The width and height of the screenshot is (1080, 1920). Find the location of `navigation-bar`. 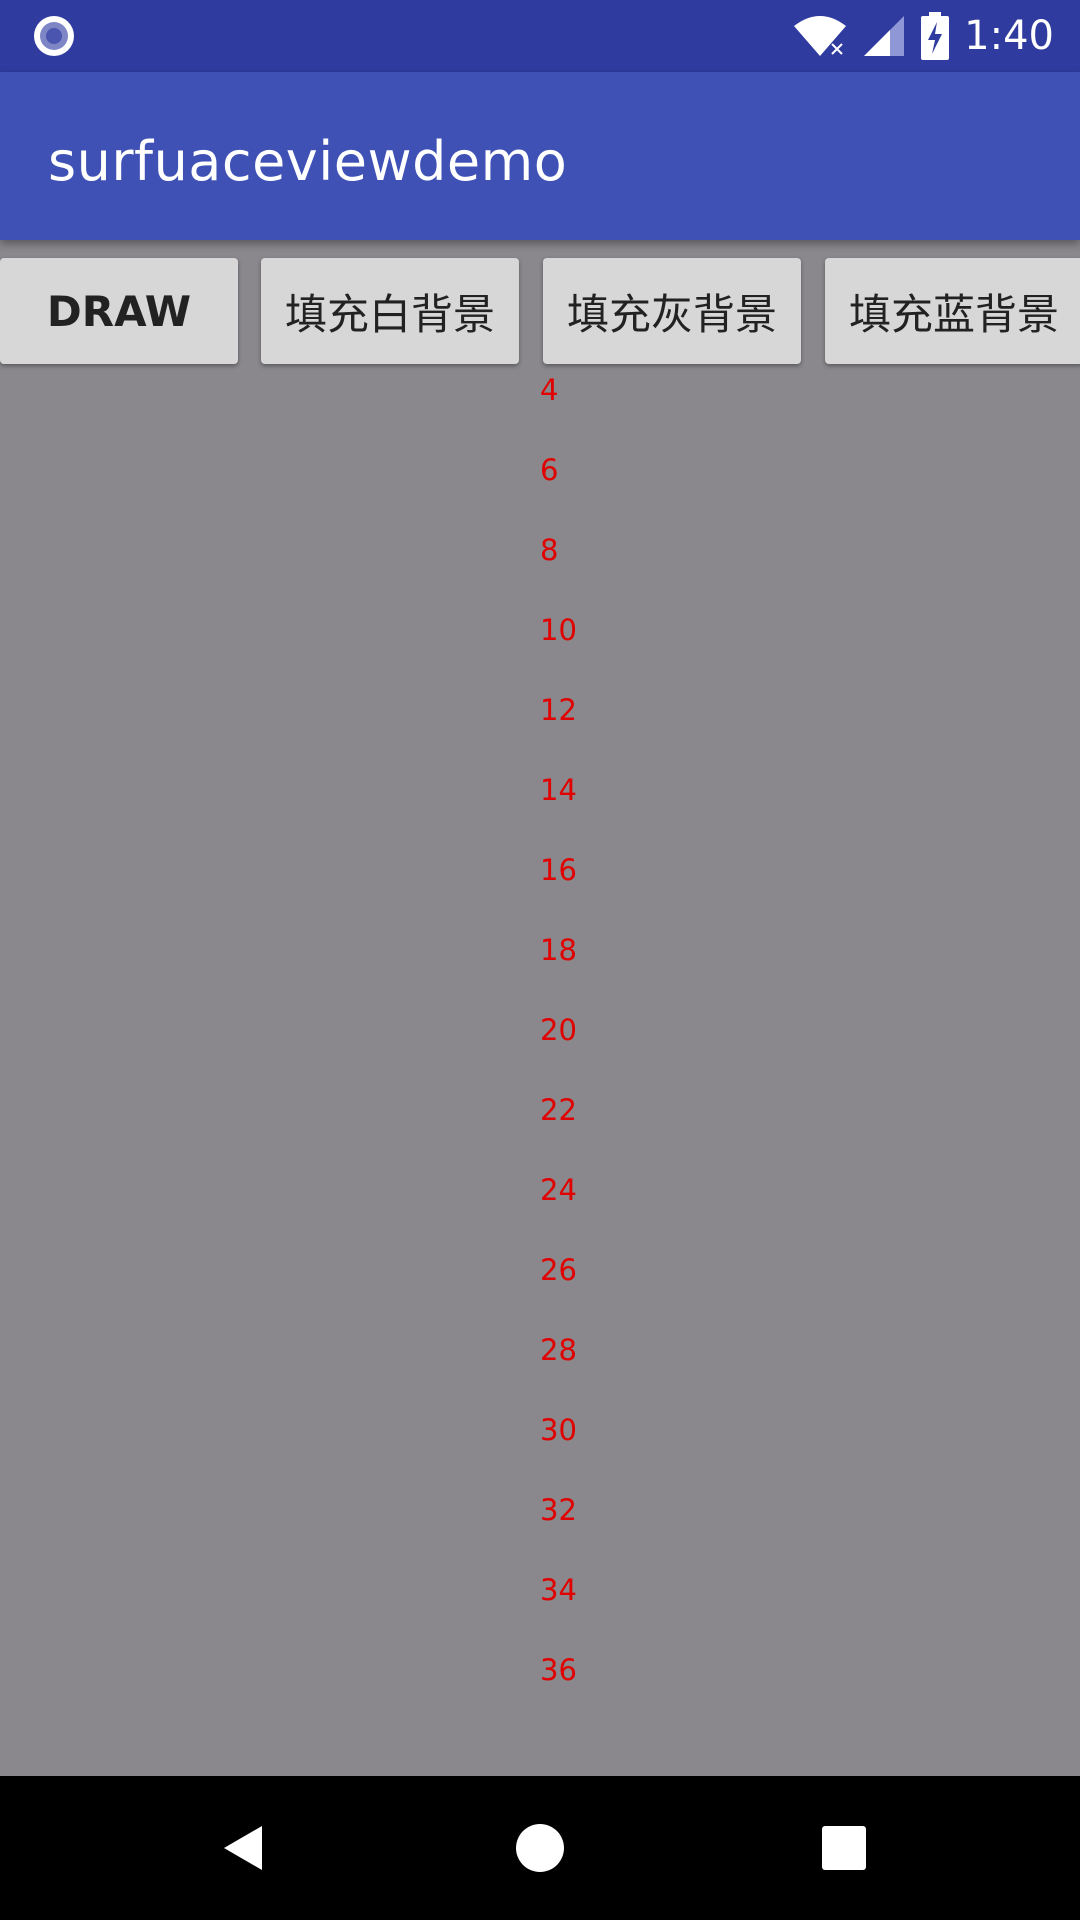

navigation-bar is located at coordinates (540, 1848).